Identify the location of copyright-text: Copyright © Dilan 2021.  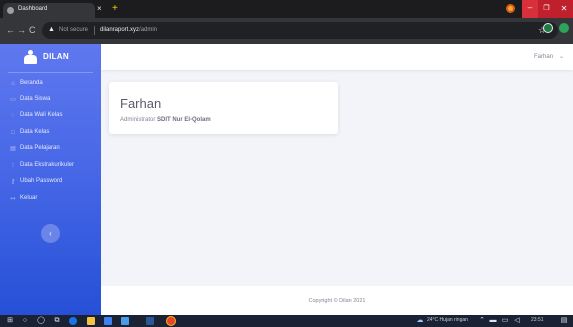
(337, 301).